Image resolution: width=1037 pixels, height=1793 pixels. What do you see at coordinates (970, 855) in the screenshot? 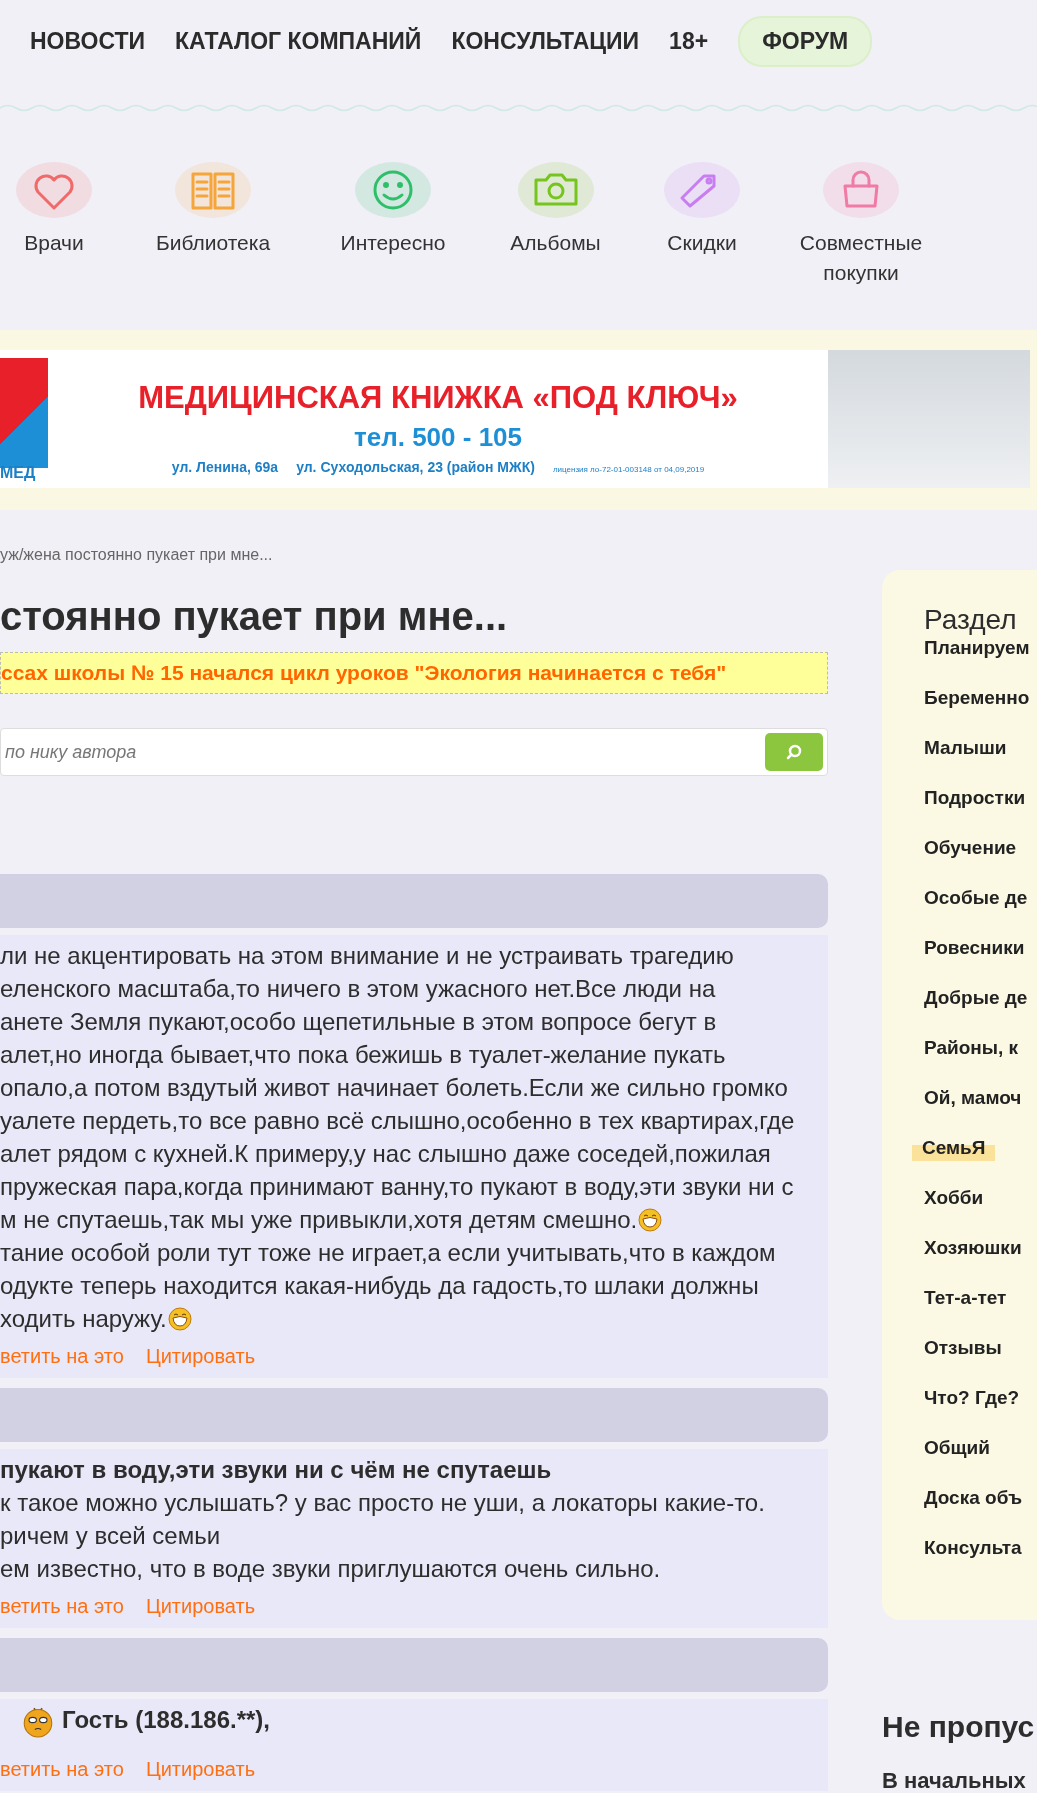
I see `section-link: Обучение` at bounding box center [970, 855].